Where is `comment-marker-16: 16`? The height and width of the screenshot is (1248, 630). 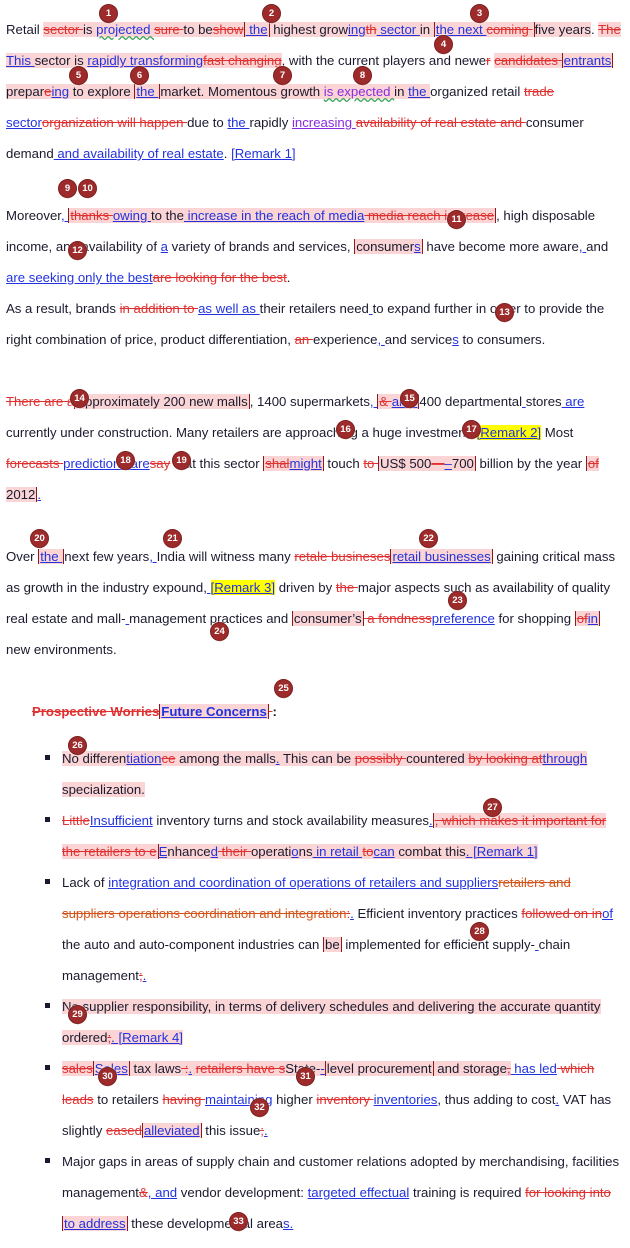 comment-marker-16: 16 is located at coordinates (345, 430).